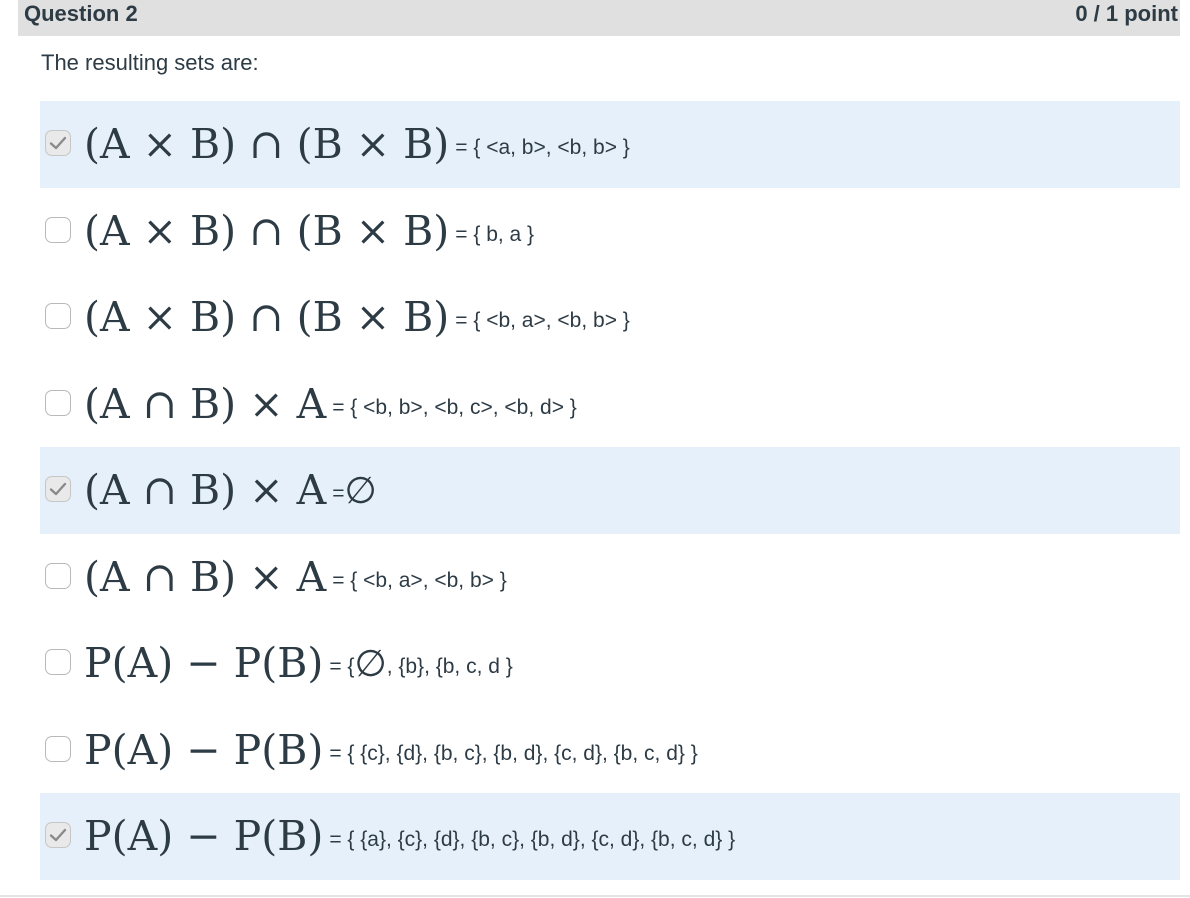 The image size is (1190, 898). Describe the element at coordinates (610, 231) in the screenshot. I see `answer-option: (A × B) ∩ (B × B) = { b, a }` at that location.